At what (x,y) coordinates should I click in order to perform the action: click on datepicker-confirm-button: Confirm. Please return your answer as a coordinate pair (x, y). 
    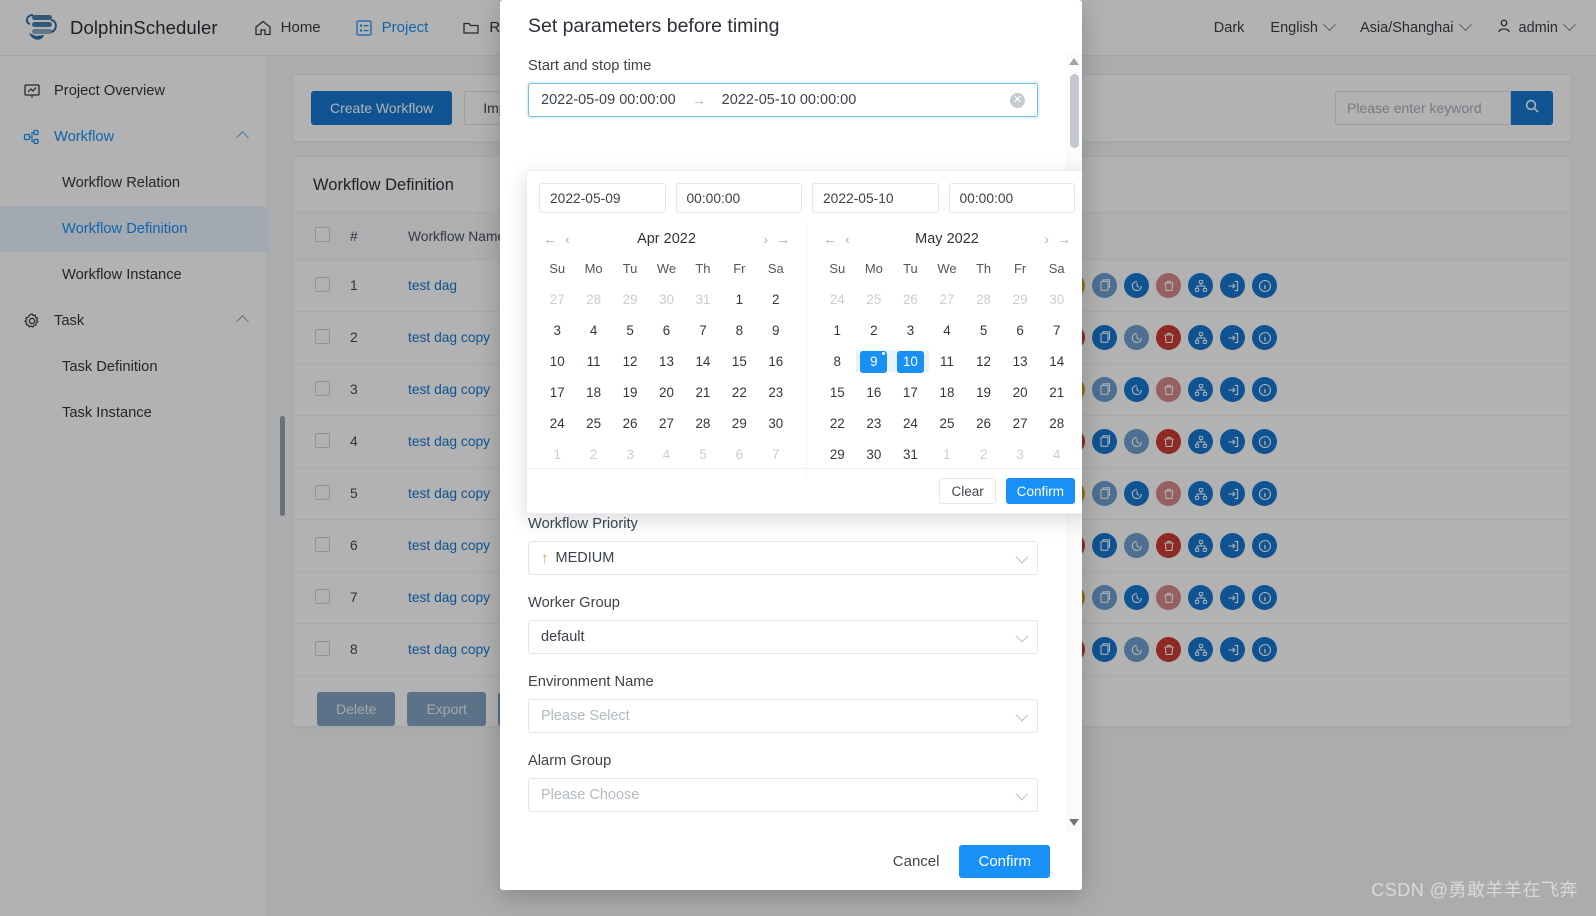
    Looking at the image, I should click on (1040, 491).